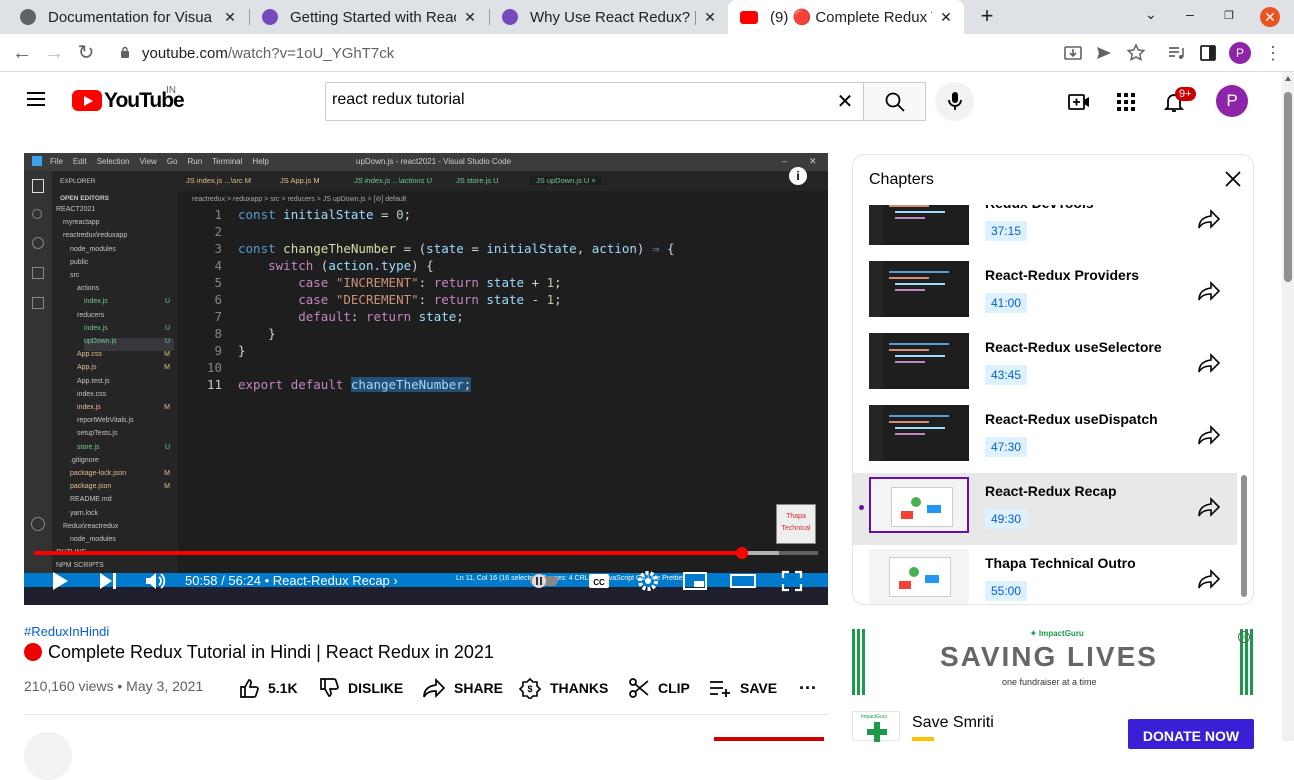  I want to click on channel-watermark: Thapa Technical, so click(796, 524).